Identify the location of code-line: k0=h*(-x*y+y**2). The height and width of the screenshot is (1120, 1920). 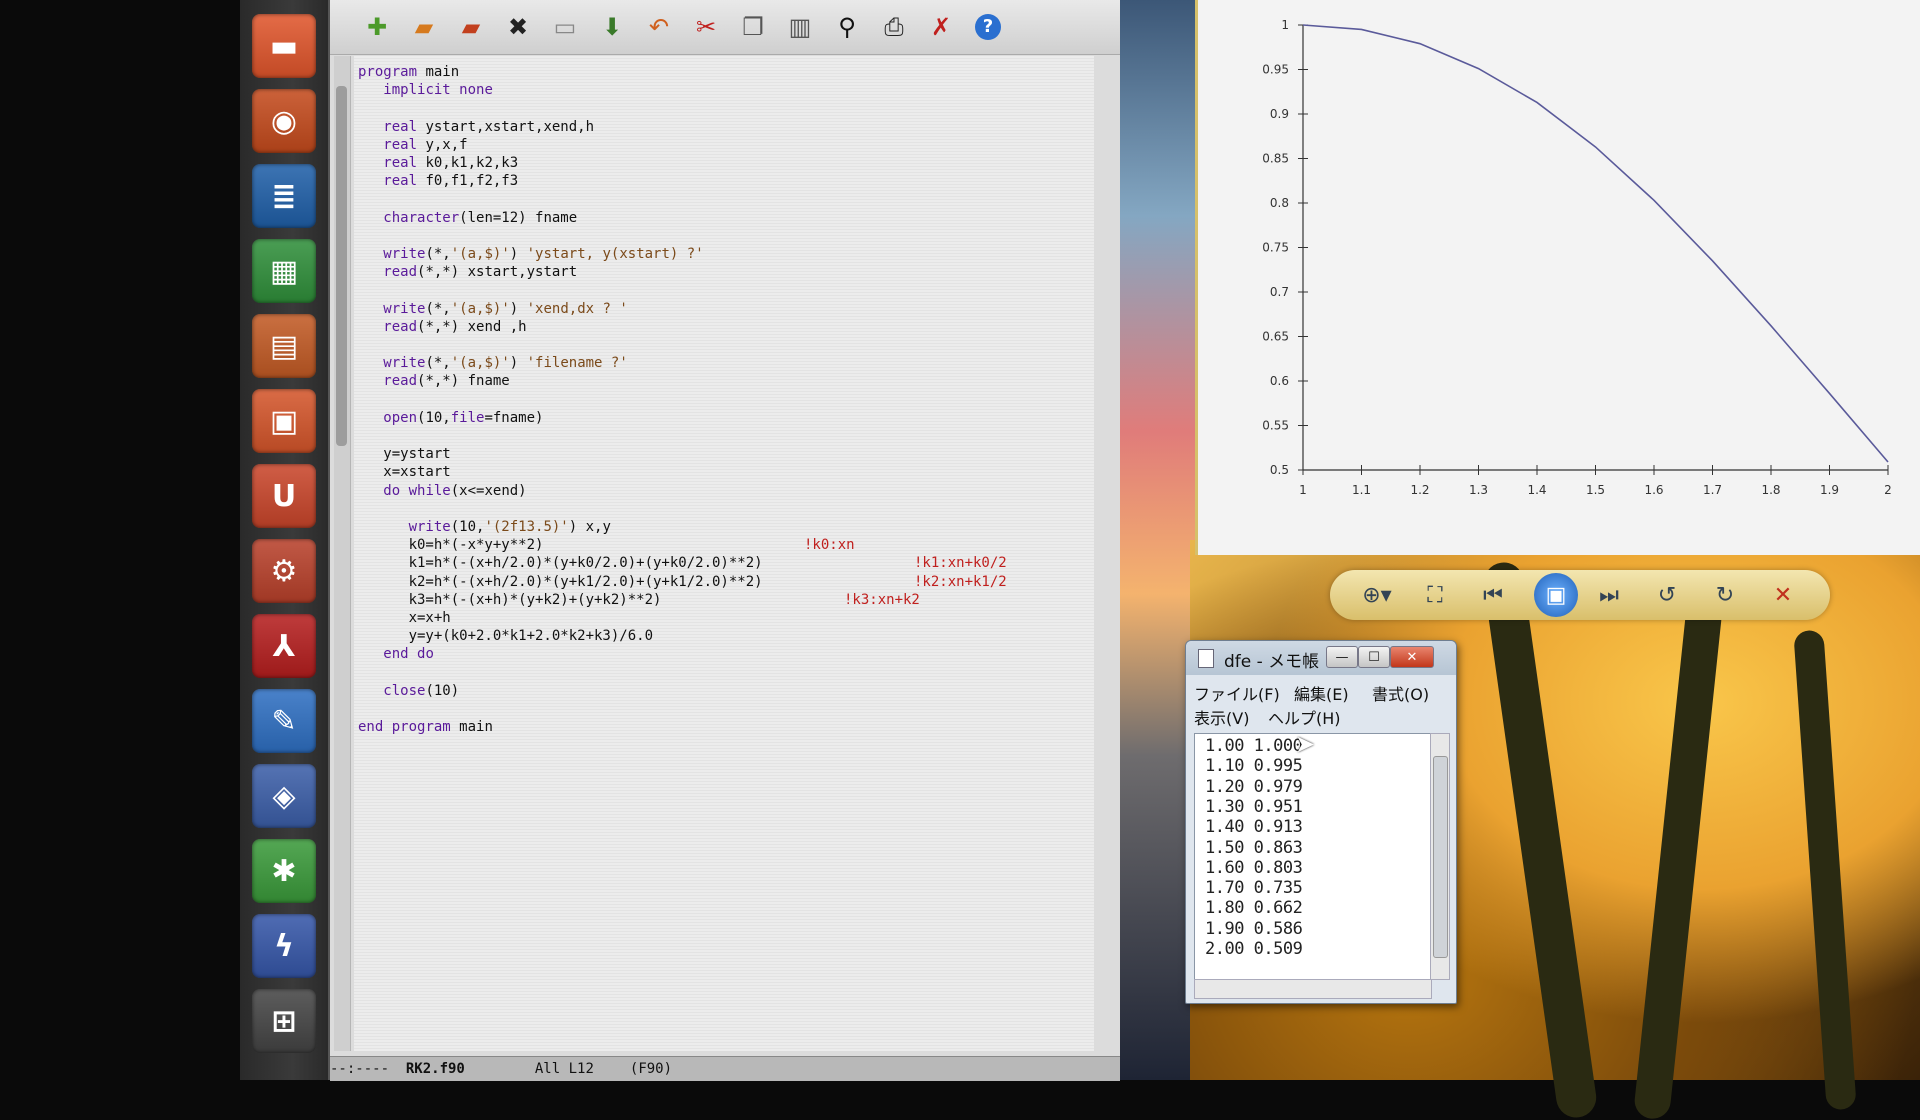
(451, 545).